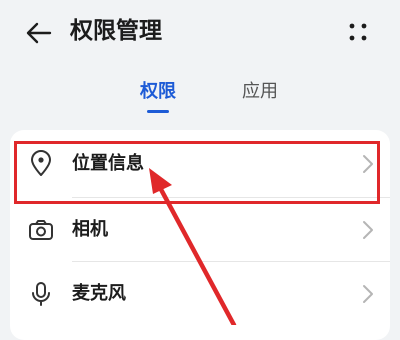 The width and height of the screenshot is (400, 340). What do you see at coordinates (158, 92) in the screenshot?
I see `tab-permissions: 权限` at bounding box center [158, 92].